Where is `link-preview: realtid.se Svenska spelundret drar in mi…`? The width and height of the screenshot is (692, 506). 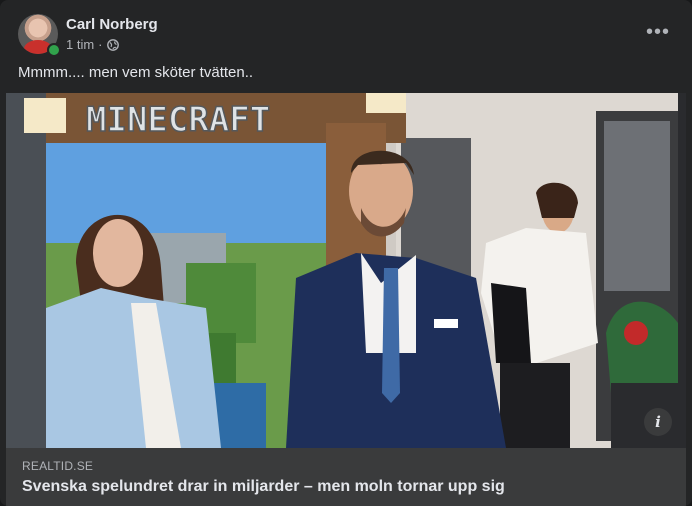 link-preview: realtid.se Svenska spelundret drar in mi… is located at coordinates (346, 477).